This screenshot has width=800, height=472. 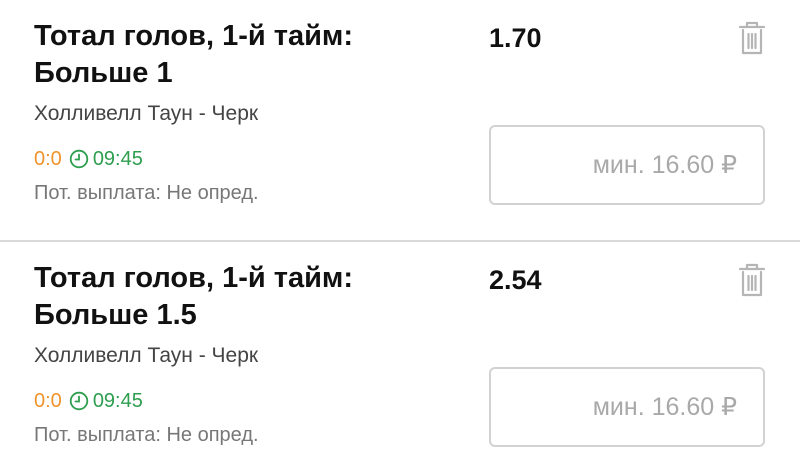 What do you see at coordinates (194, 296) in the screenshot?
I see `market-title: Тотал голов, 1-й тайм: Больше 1.5` at bounding box center [194, 296].